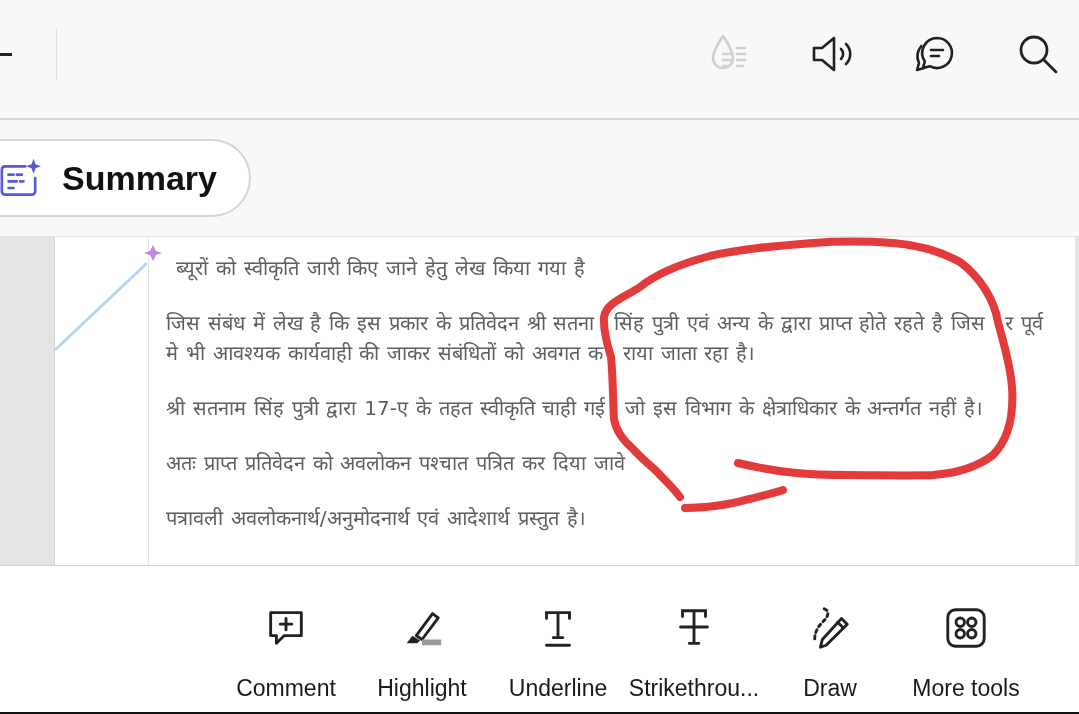 Image resolution: width=1079 pixels, height=714 pixels. I want to click on document-text: अतः प्राप्त प्रतिवेदन को अवलोकन पश्चात पत्रित कर दिया जावे, so click(395, 463).